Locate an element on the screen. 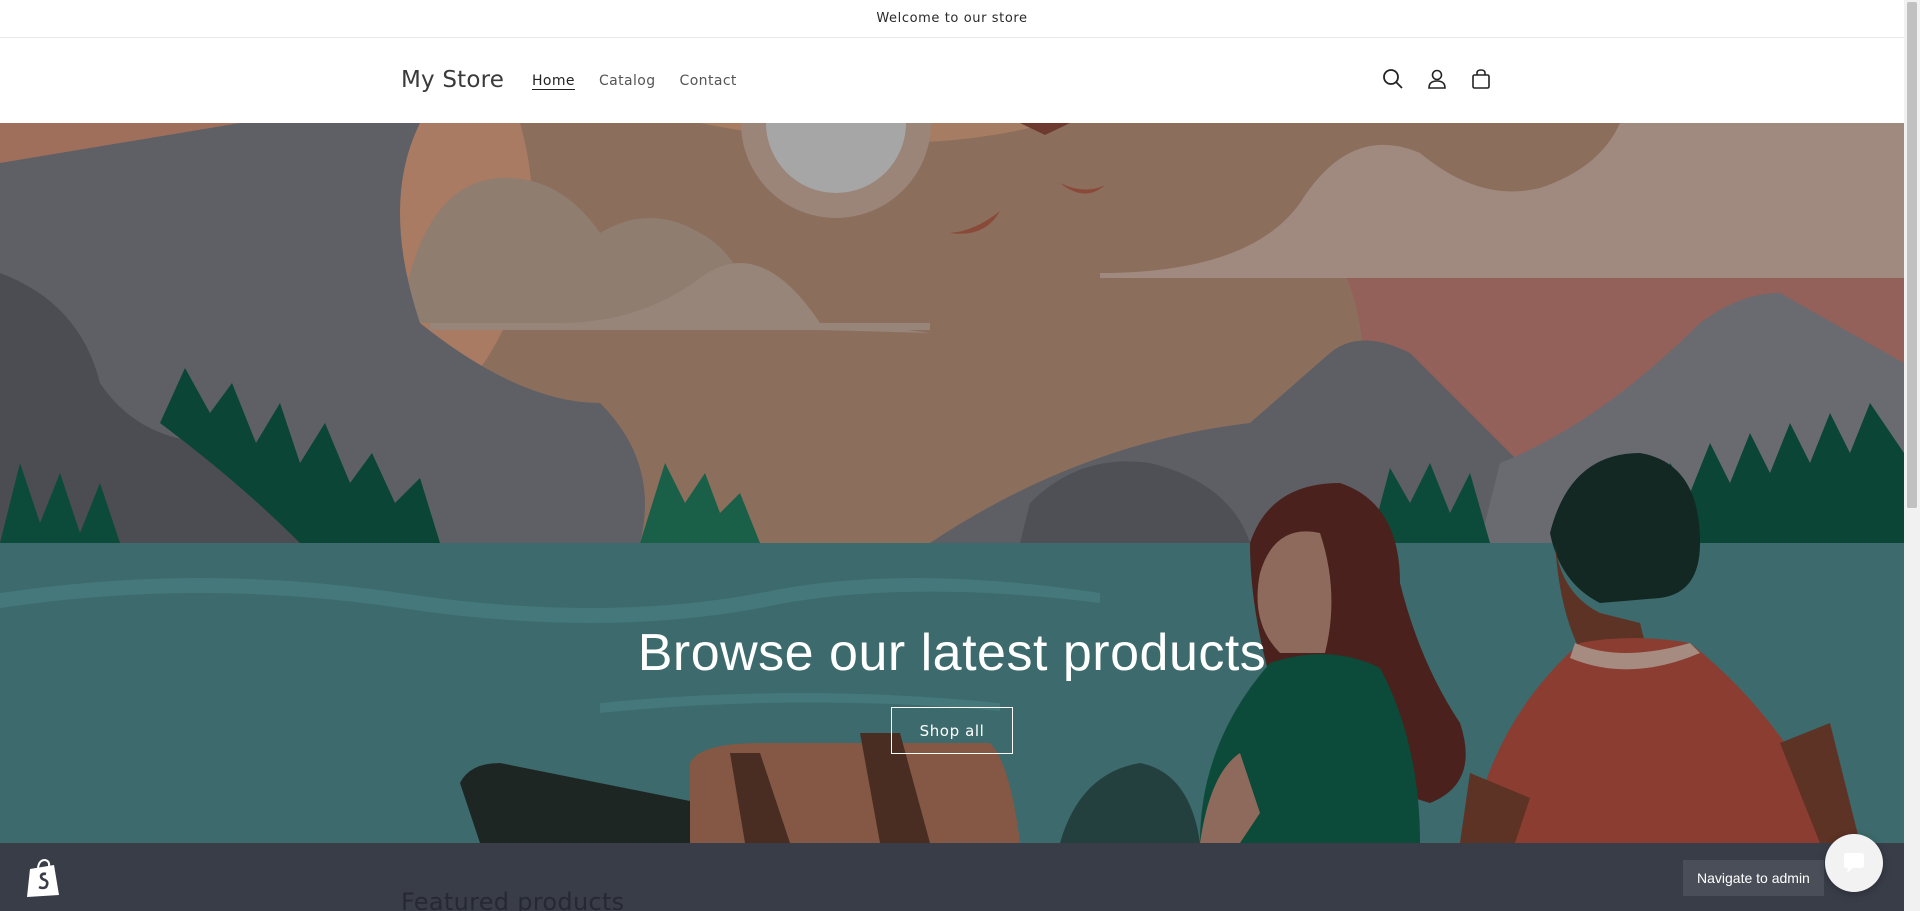 Image resolution: width=1920 pixels, height=911 pixels. announcement-text: Welcome to our store is located at coordinates (952, 18).